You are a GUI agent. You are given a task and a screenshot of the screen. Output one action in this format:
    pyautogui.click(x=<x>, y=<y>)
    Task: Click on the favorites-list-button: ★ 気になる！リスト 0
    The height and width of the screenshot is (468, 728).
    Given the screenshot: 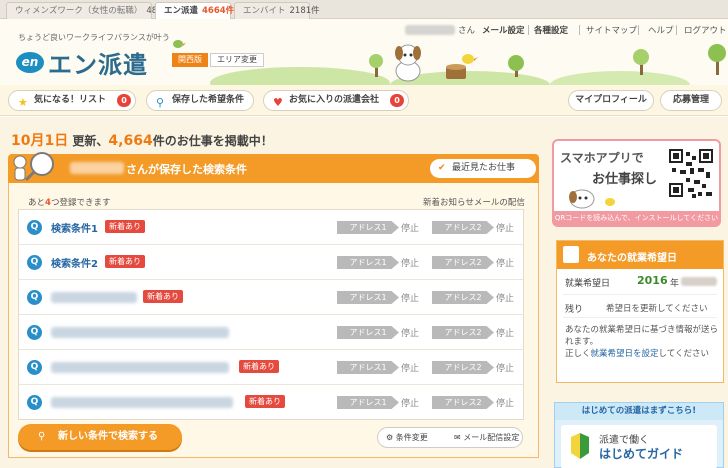 What is the action you would take?
    pyautogui.click(x=72, y=100)
    